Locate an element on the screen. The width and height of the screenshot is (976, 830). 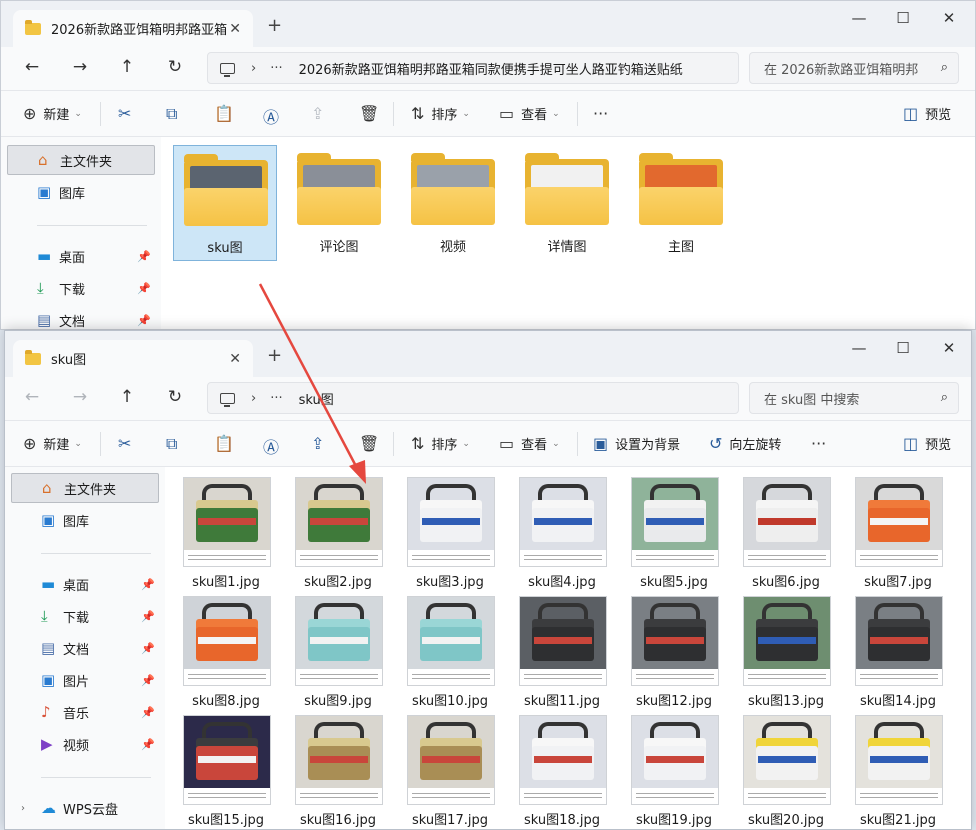
address-input: › ··· 2026新款路亚饵箱明邦路亚箱同款便携手提可坐人路亚钓箱送贴纸 is located at coordinates (473, 68).